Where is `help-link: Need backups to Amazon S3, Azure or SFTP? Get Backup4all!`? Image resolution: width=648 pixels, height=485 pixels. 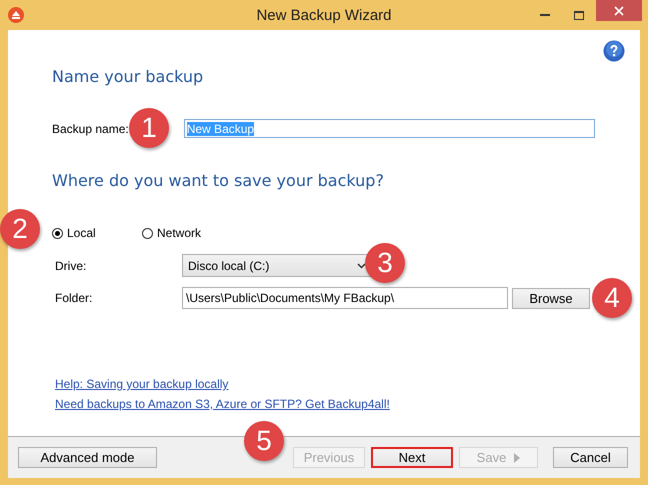
help-link: Need backups to Amazon S3, Azure or SFTP? Get Backup4all! is located at coordinates (222, 404).